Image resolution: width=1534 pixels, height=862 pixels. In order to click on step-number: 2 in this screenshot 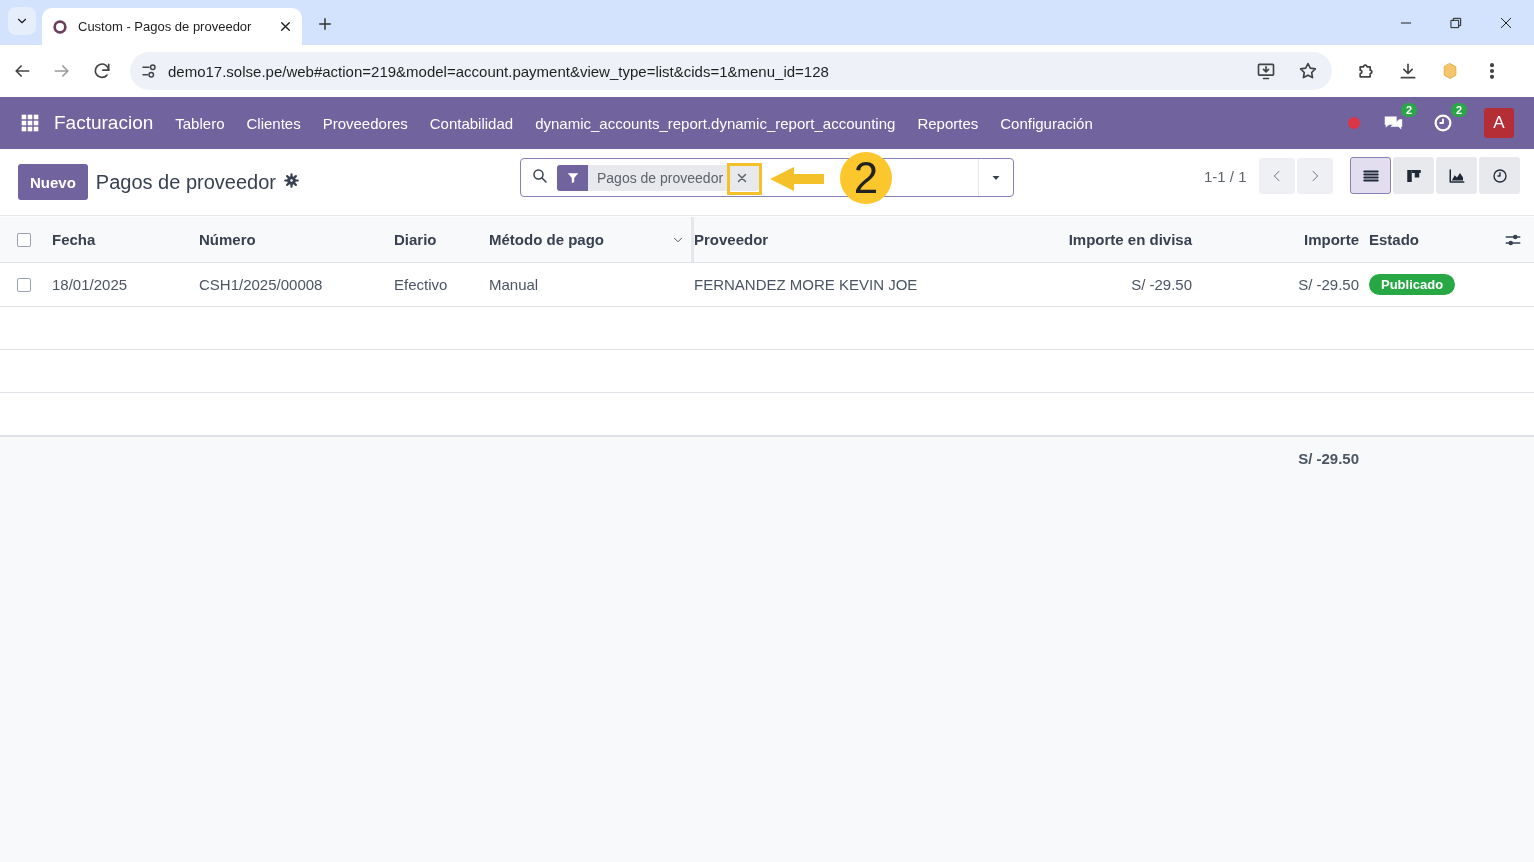, I will do `click(866, 178)`.